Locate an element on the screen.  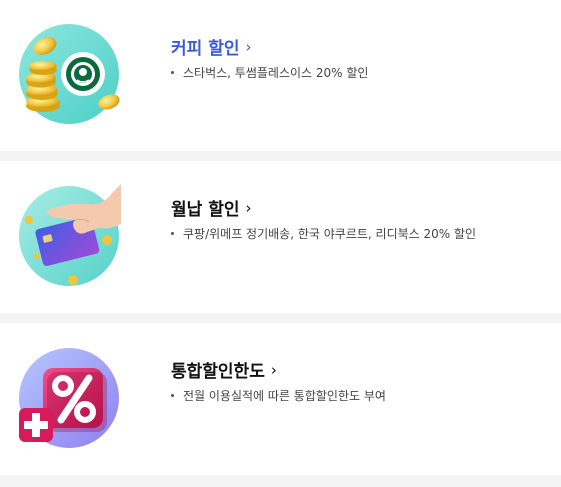
integrated-limit-link: 통합할인한도 › is located at coordinates (224, 370).